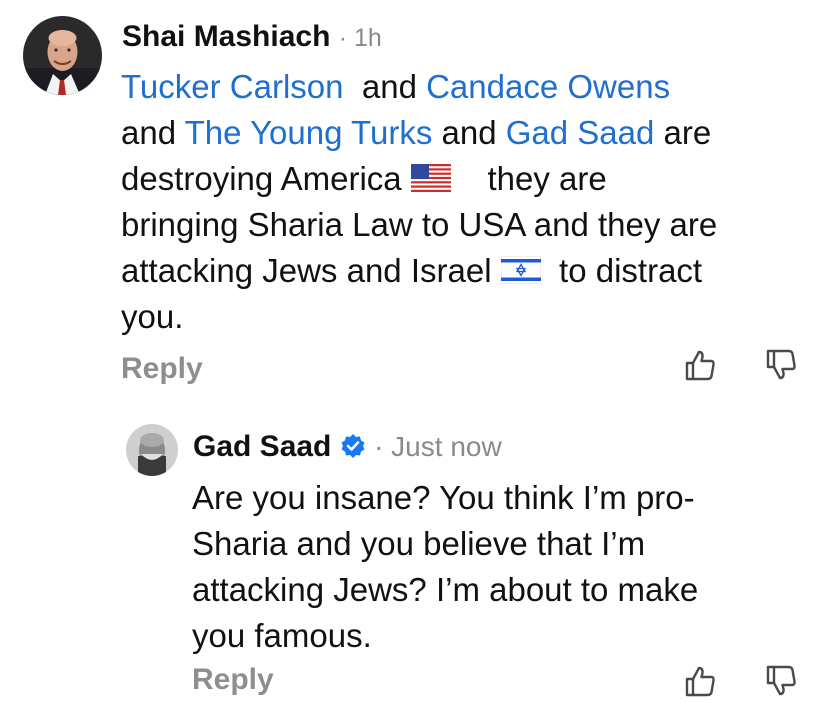  Describe the element at coordinates (430, 178) in the screenshot. I see `us-flag-icon` at that location.